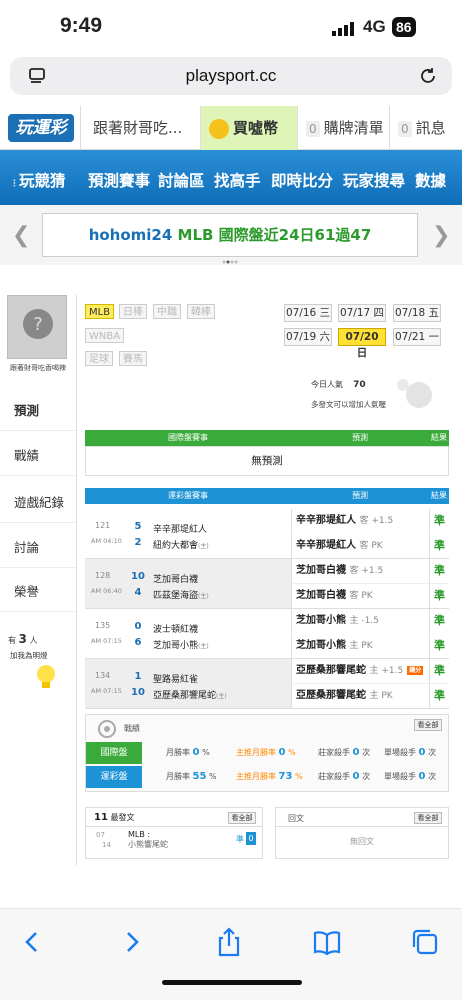 Image resolution: width=462 pixels, height=1000 pixels. Describe the element at coordinates (38, 592) in the screenshot. I see `sidebar-item-honor: 榮譽` at that location.